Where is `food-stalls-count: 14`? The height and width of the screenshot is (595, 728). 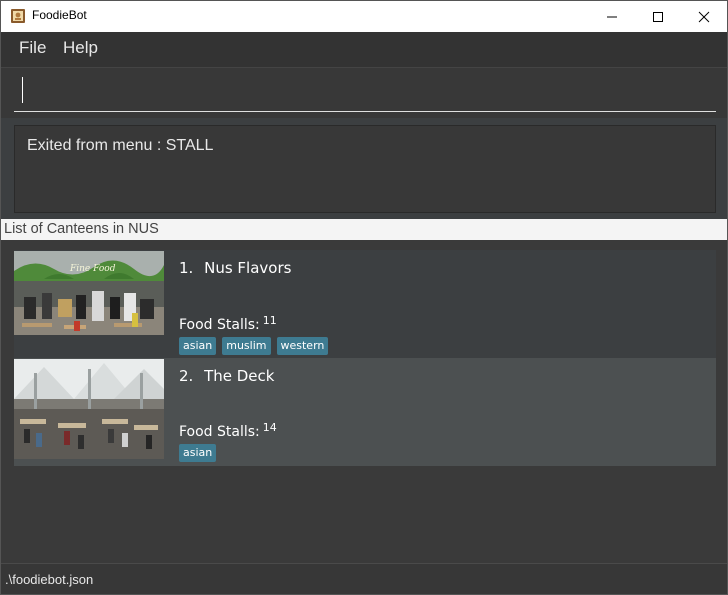
food-stalls-count: 14 is located at coordinates (269, 427).